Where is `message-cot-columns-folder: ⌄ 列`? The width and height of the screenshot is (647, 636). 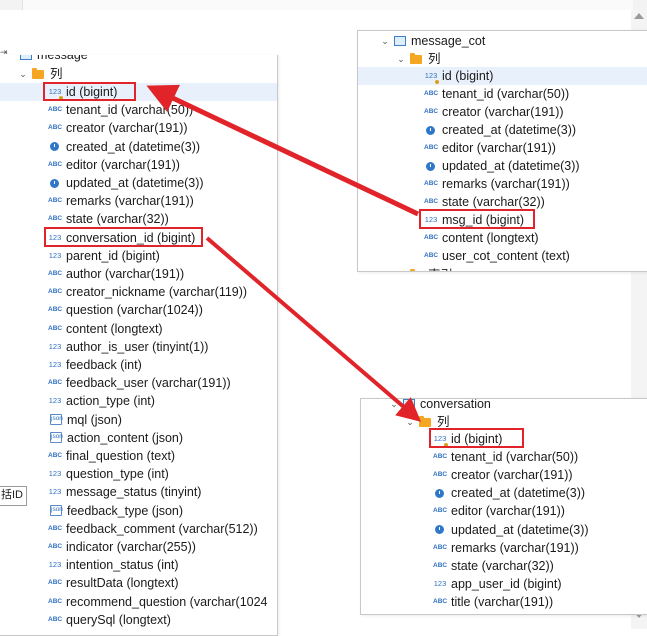 message-cot-columns-folder: ⌄ 列 is located at coordinates (418, 59).